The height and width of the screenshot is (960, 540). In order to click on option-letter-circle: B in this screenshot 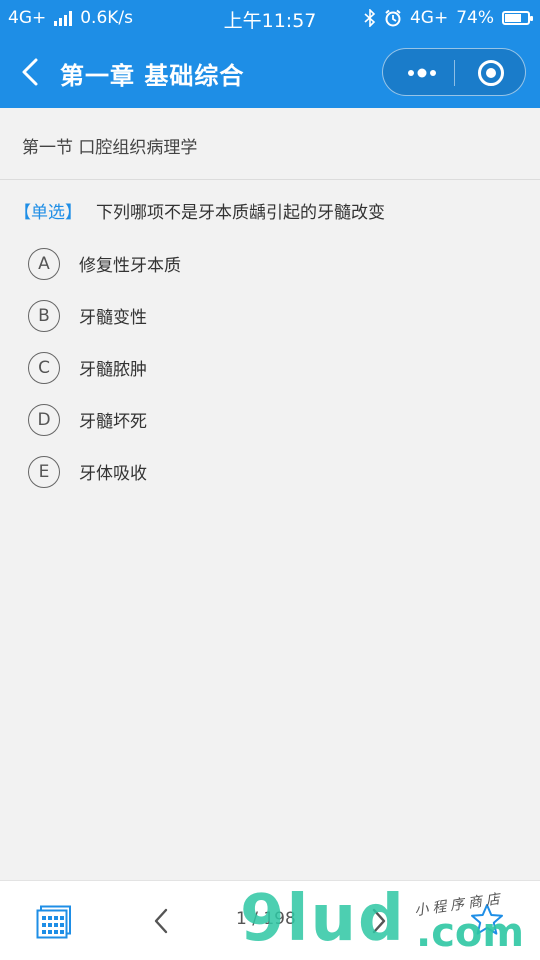, I will do `click(44, 316)`.